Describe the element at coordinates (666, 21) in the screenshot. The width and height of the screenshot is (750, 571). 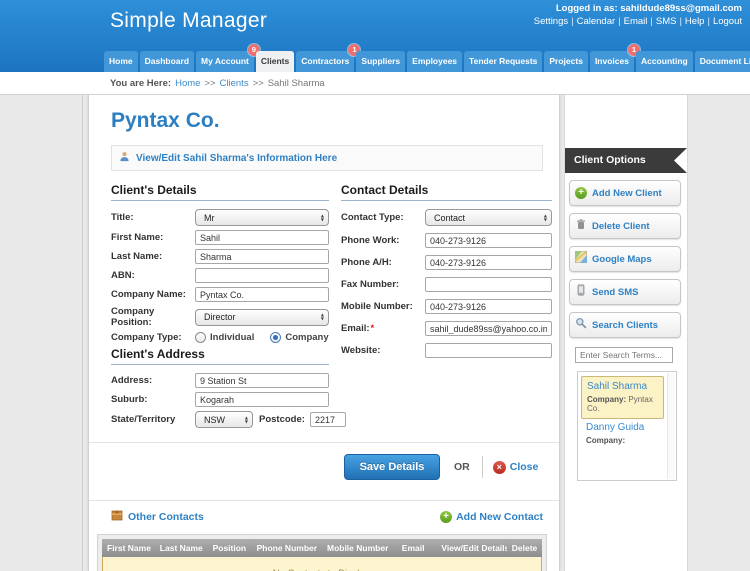
I see `sms-link: SMS` at that location.